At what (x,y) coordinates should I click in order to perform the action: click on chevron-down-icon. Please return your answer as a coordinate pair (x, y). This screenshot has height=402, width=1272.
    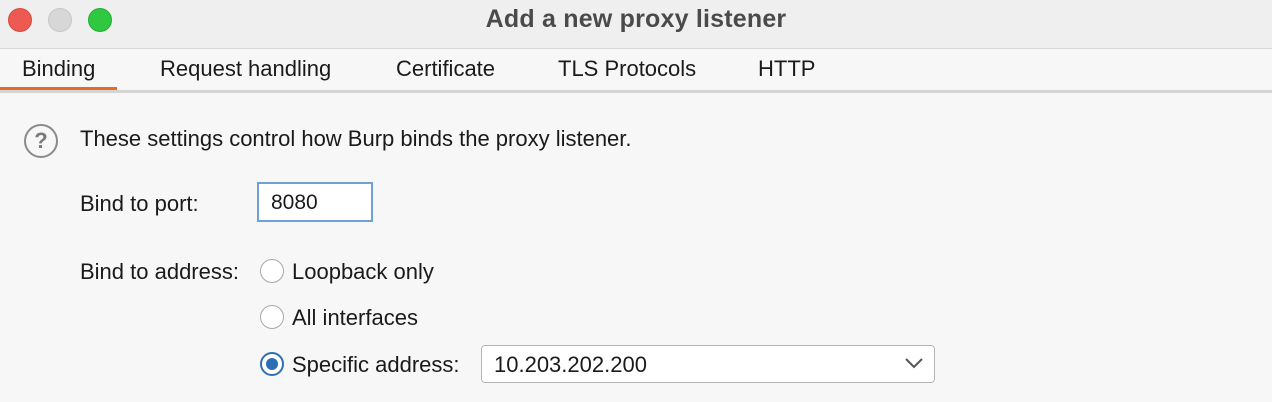
    Looking at the image, I should click on (914, 363).